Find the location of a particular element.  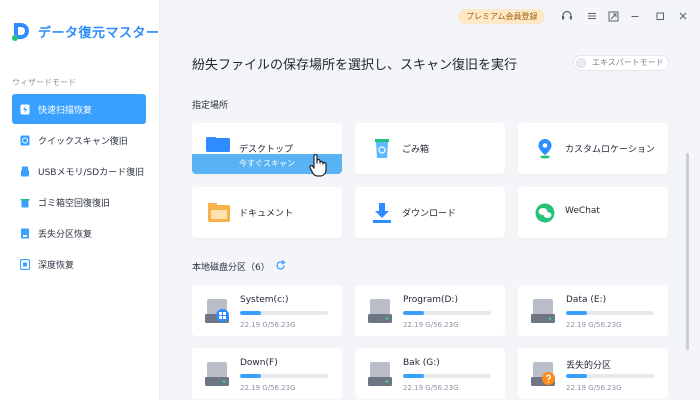

location-card-custom: カスタムロケーション is located at coordinates (593, 148).